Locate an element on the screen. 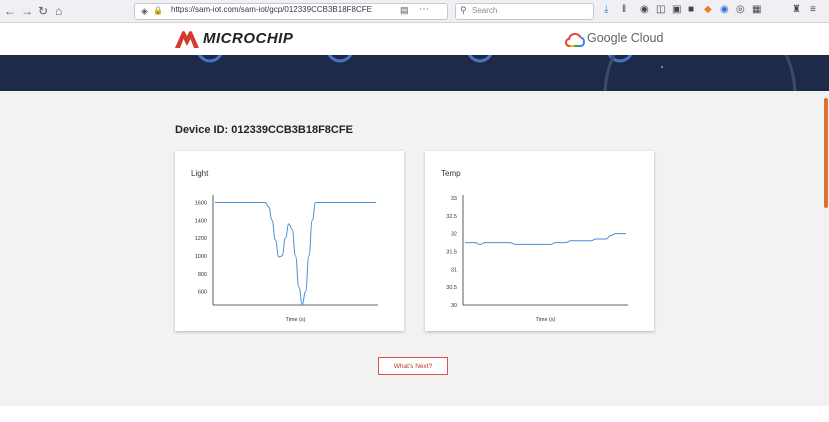 The width and height of the screenshot is (829, 422). temp-chart-y-tick-label: 31.5 is located at coordinates (451, 253).